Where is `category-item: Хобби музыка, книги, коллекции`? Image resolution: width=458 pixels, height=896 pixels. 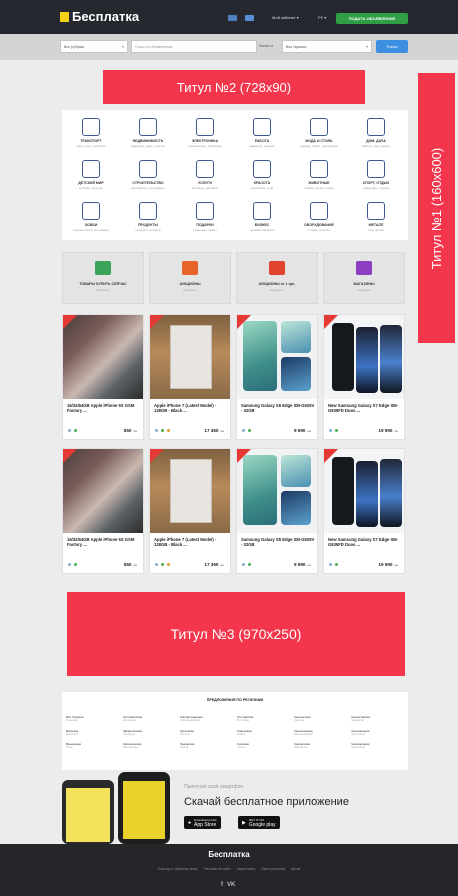
category-item: Хобби музыка, книги, коллекции is located at coordinates (91, 217).